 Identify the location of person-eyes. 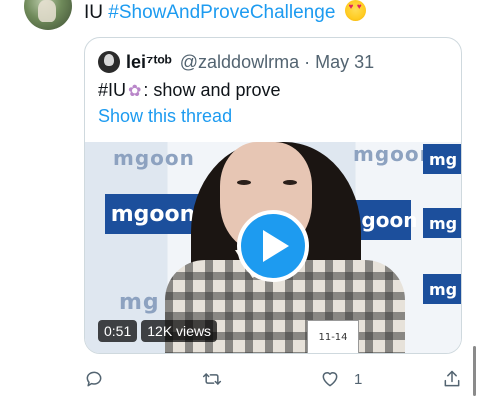
(267, 183).